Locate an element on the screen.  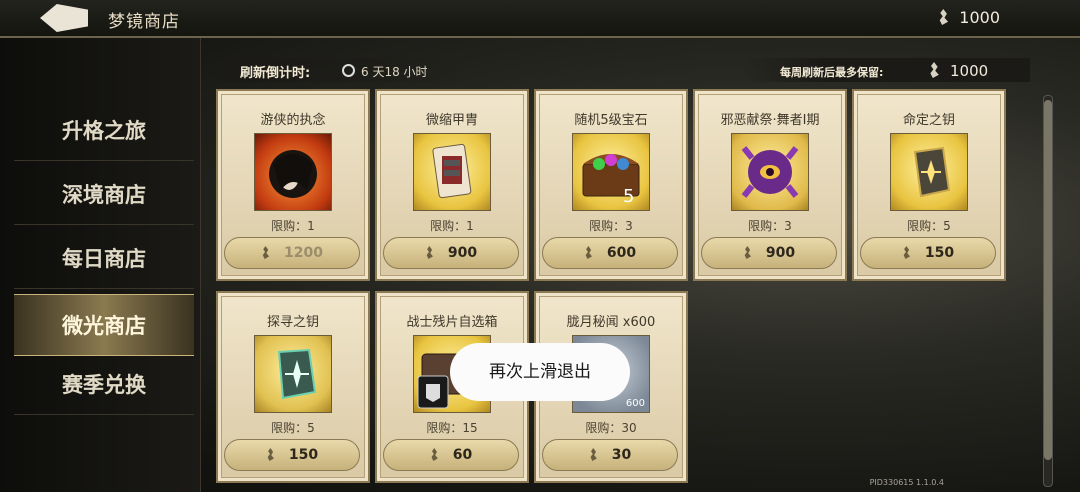
svg-text: 5 is located at coordinates (628, 196).